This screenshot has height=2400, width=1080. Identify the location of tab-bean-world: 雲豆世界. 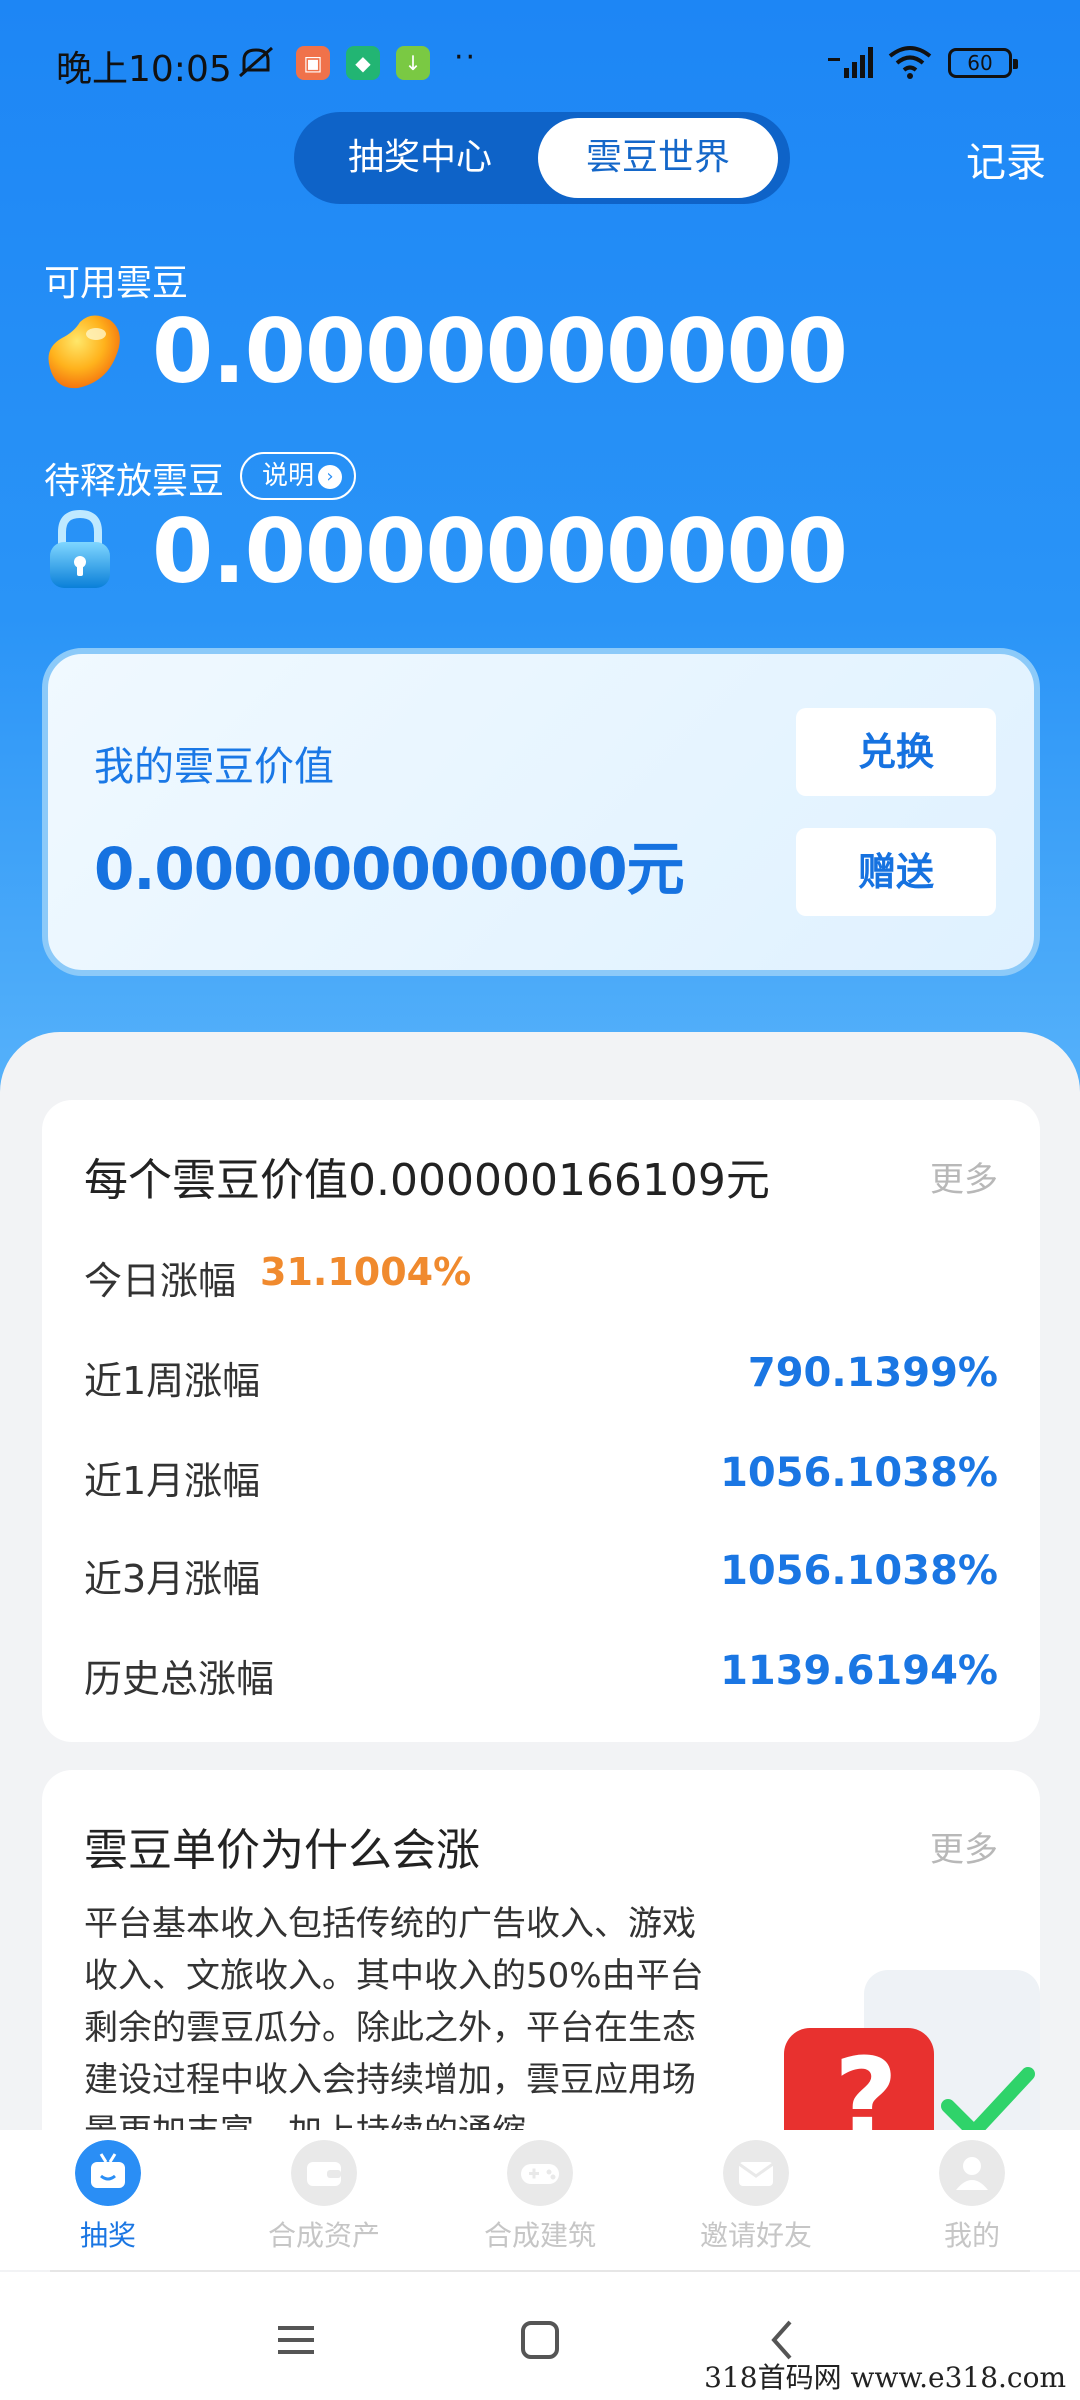
(658, 158).